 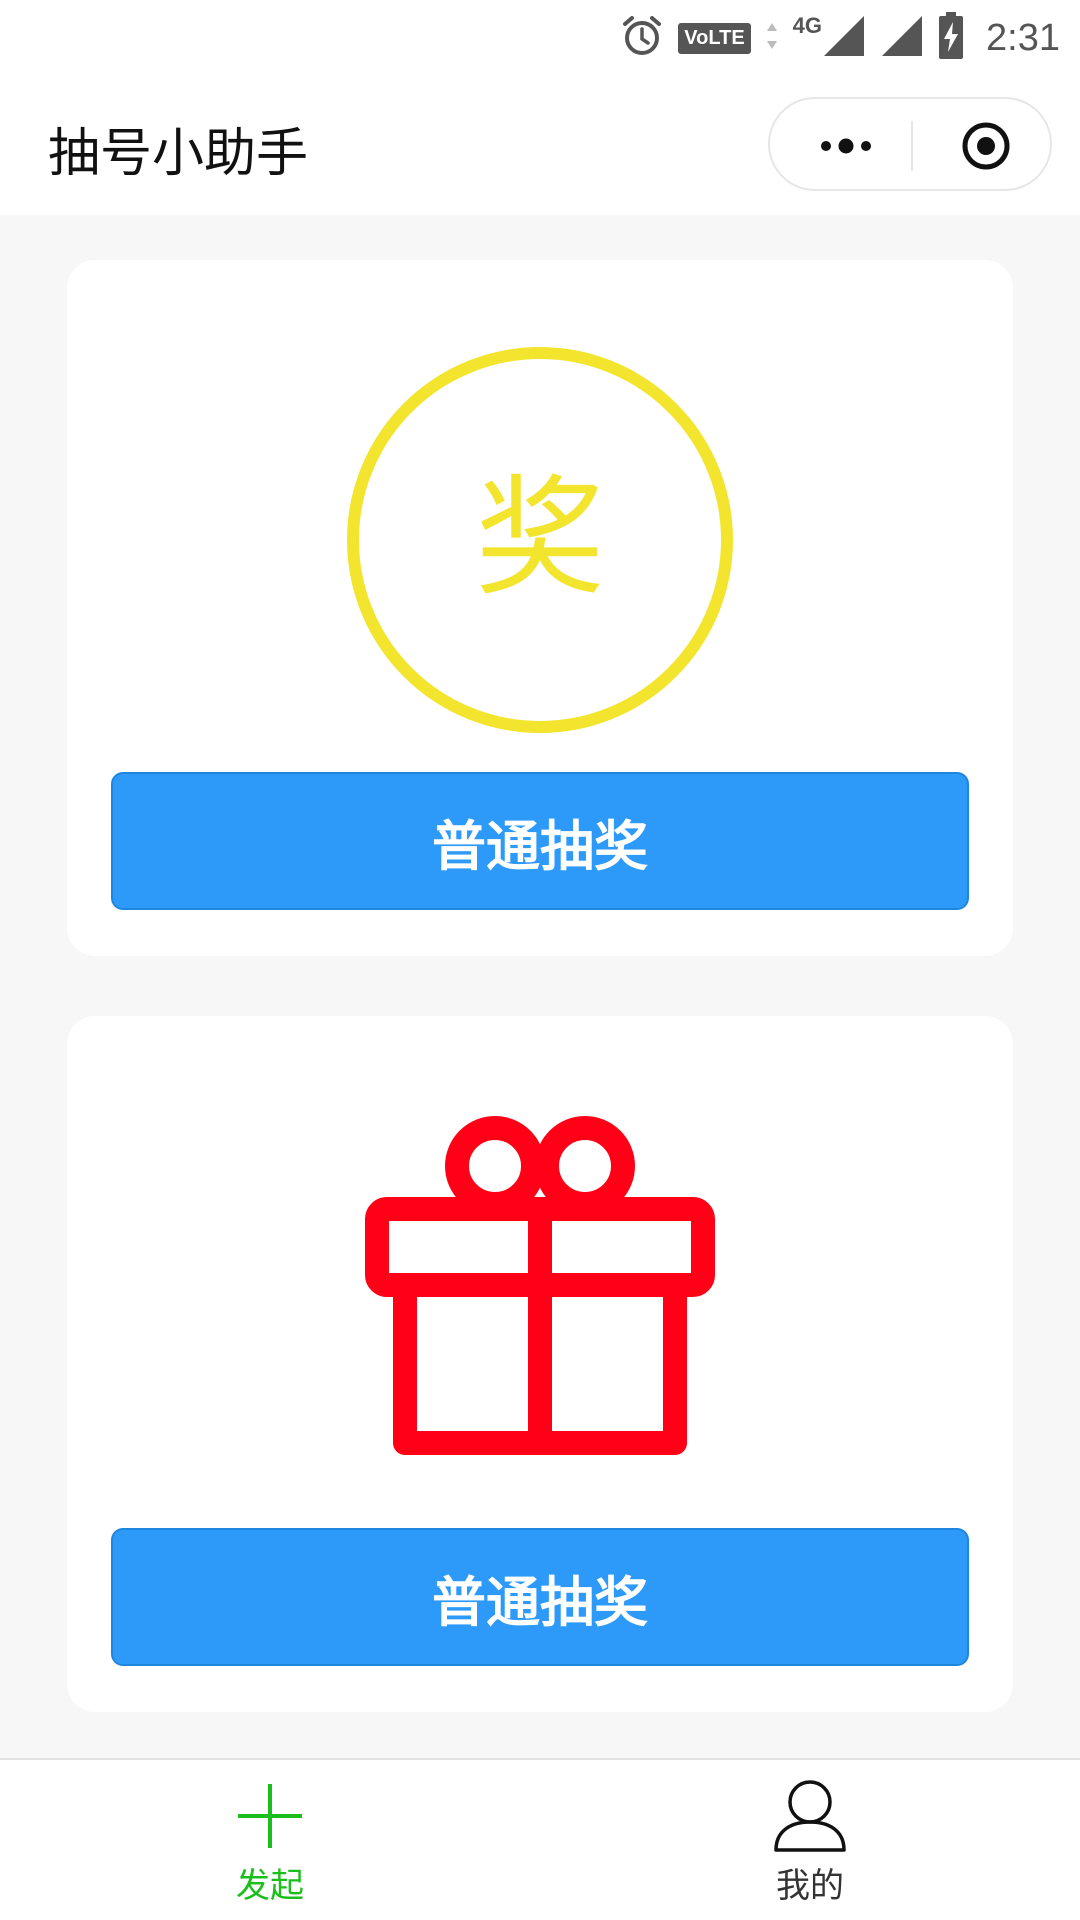 I want to click on tab-label: 发起, so click(x=270, y=1886).